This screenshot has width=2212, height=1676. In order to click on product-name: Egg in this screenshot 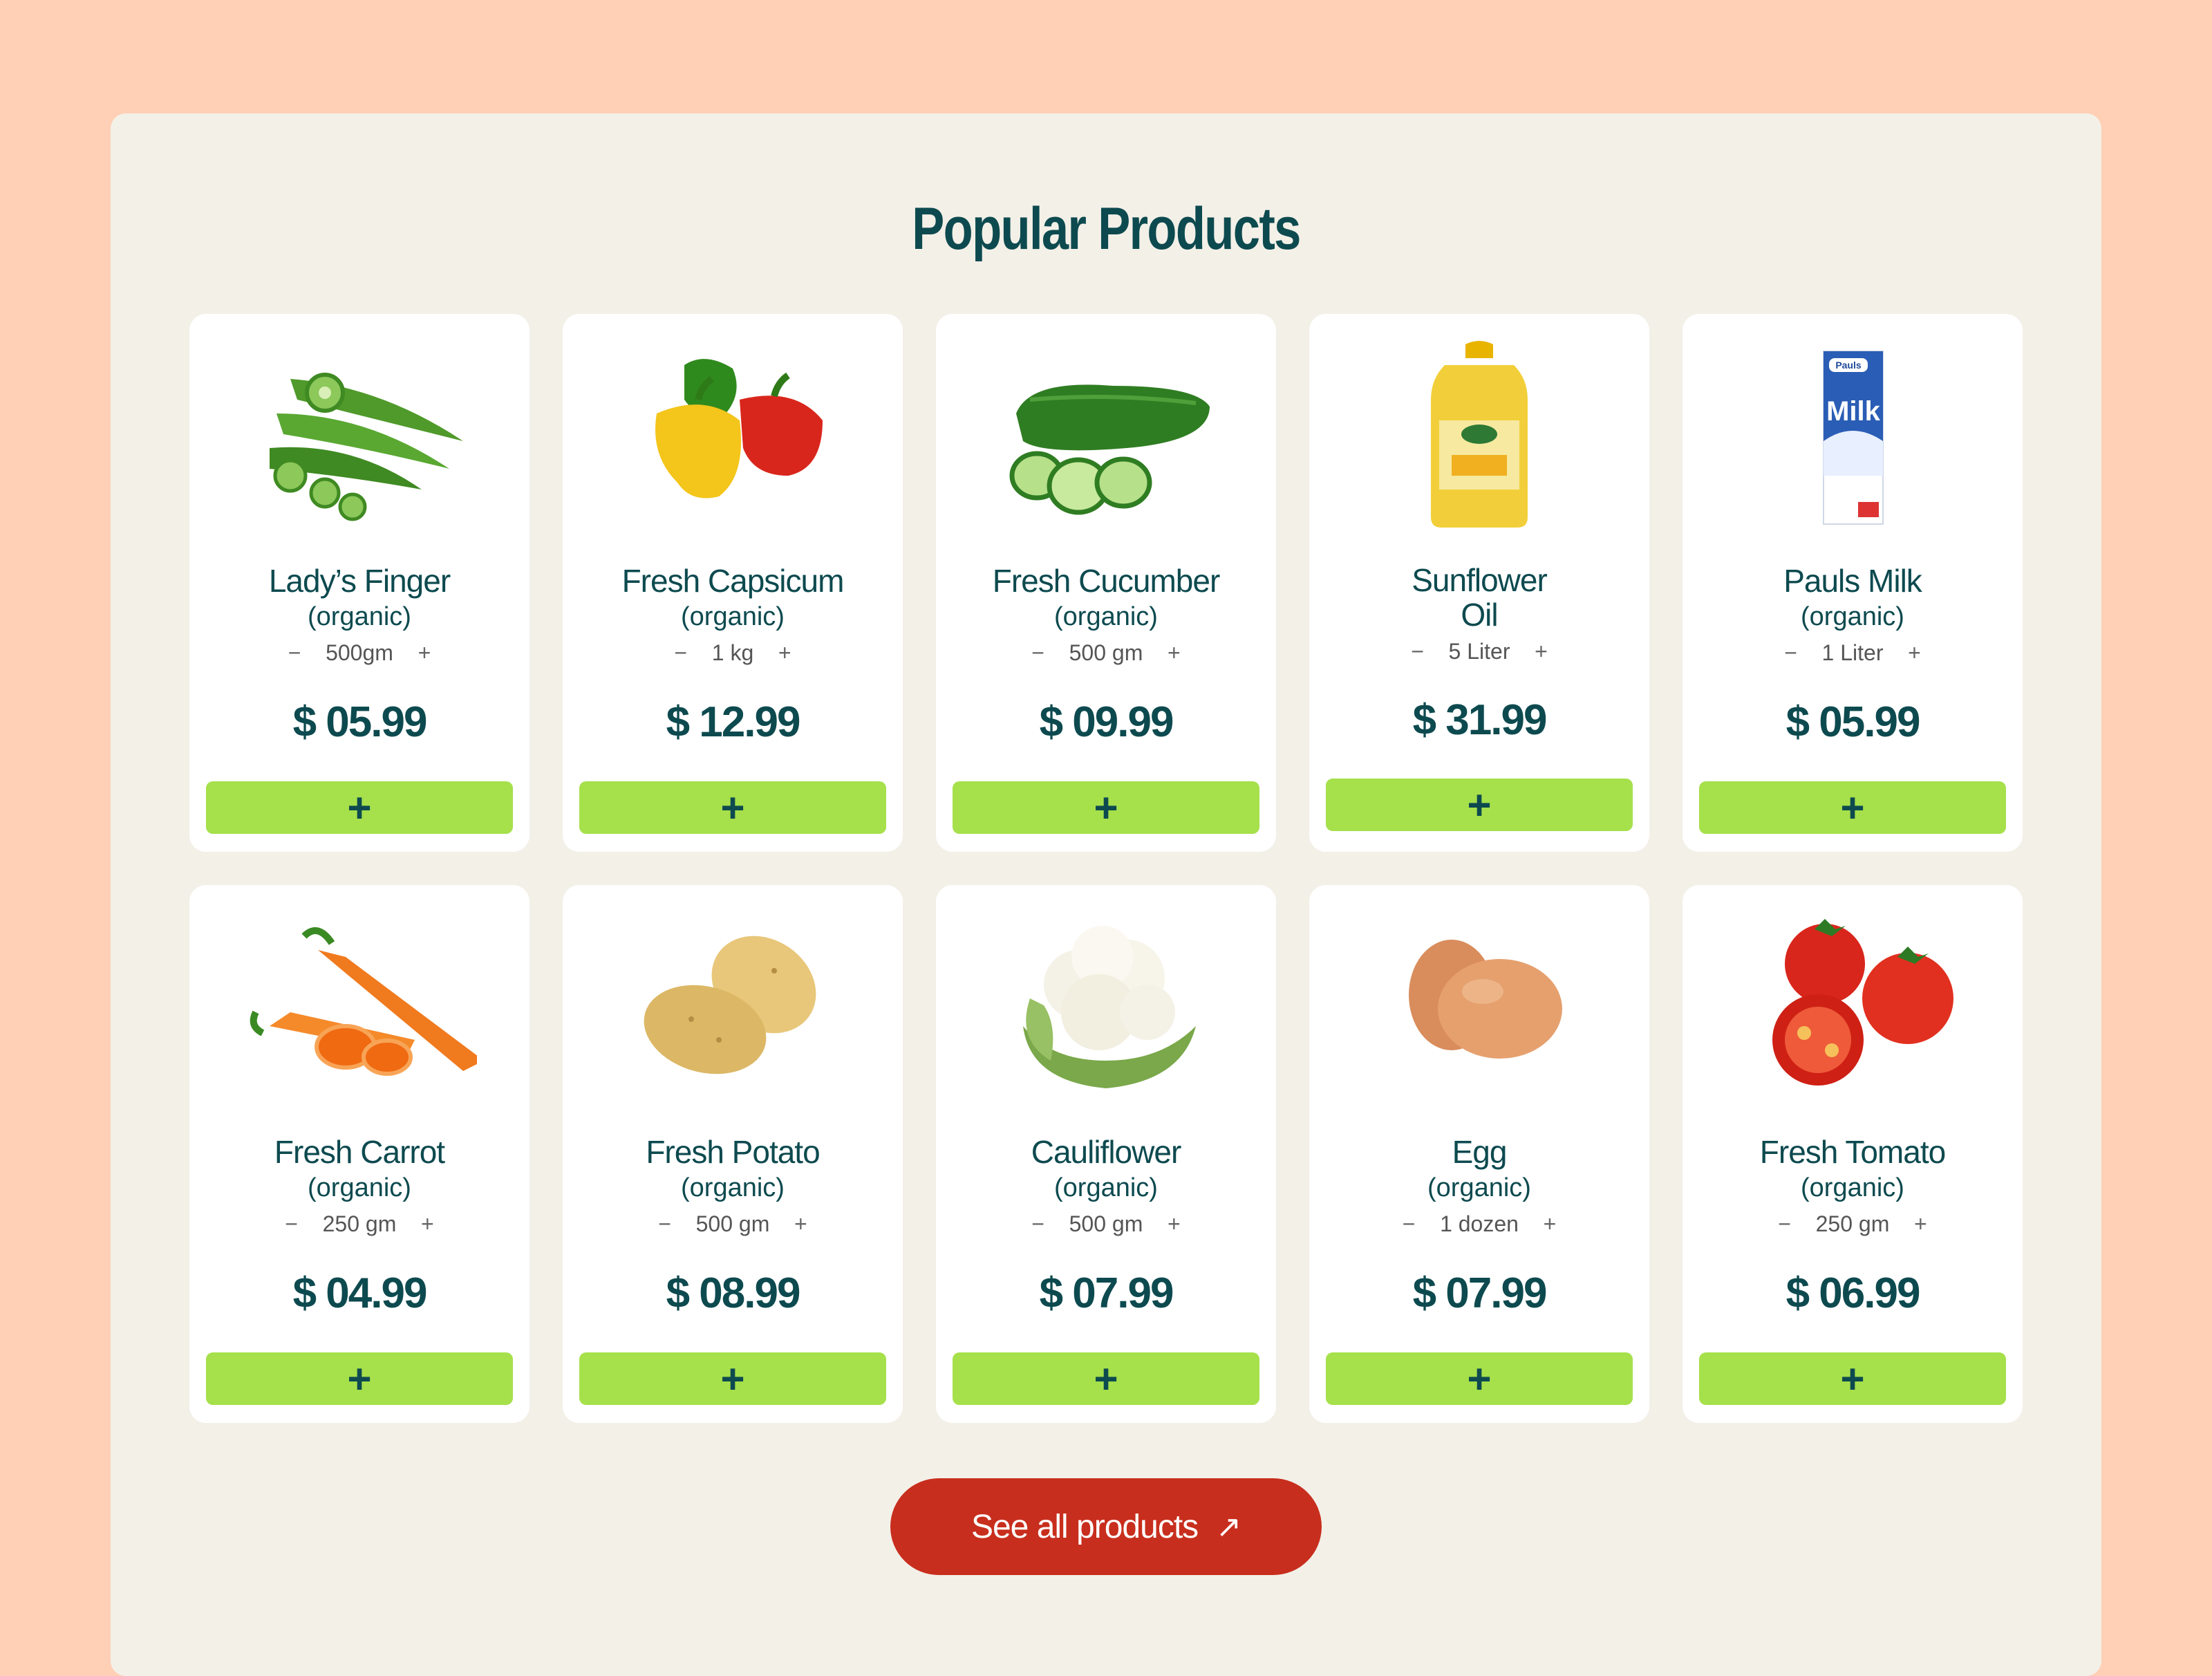, I will do `click(1480, 1152)`.